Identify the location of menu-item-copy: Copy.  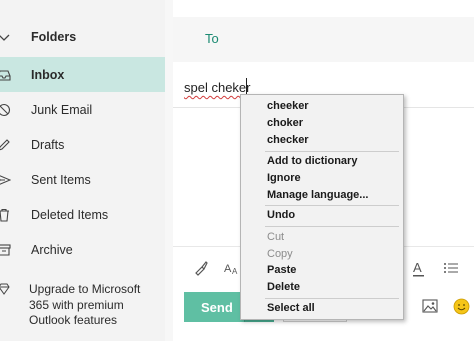
(280, 254).